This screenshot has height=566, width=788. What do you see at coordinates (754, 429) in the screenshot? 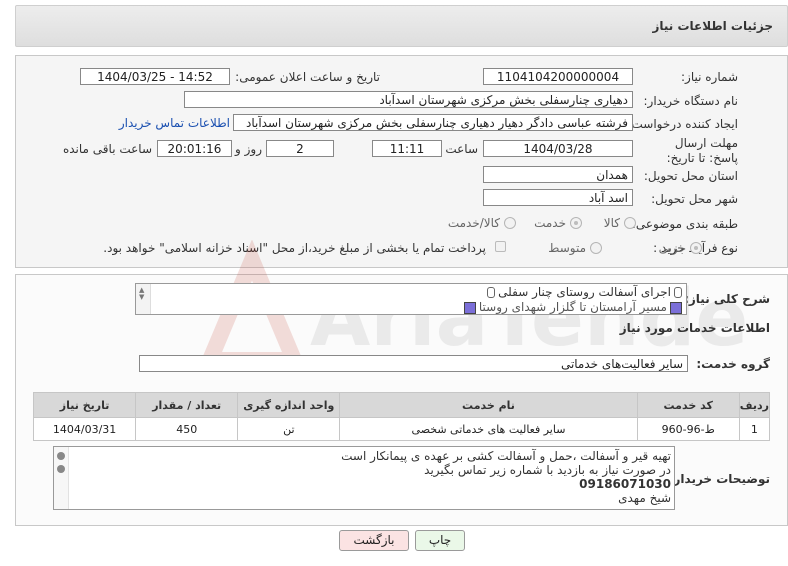
I see `cell-row: 1` at bounding box center [754, 429].